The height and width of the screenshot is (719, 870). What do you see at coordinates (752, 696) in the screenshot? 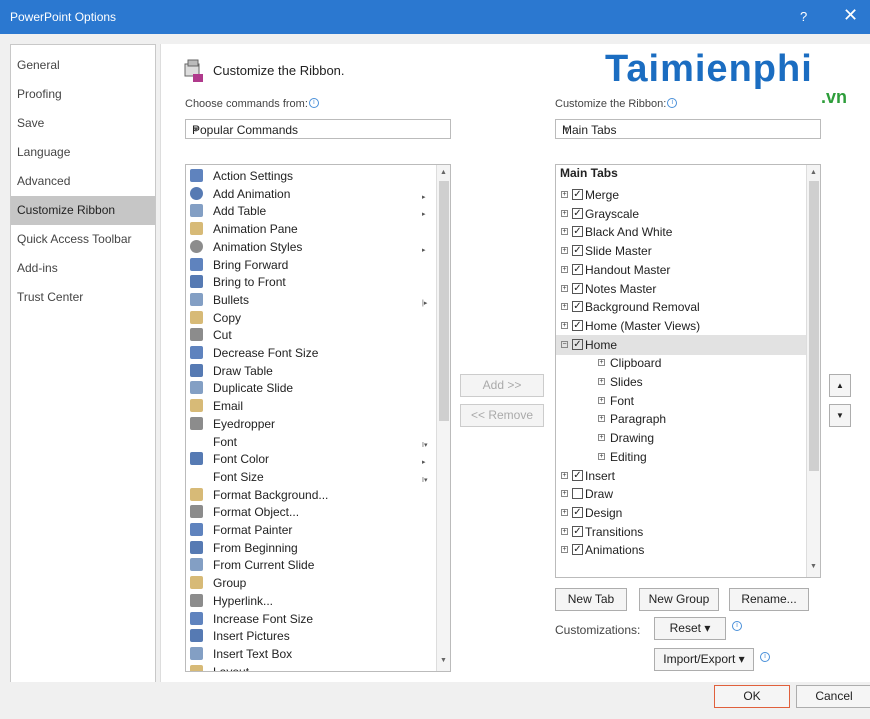
I see `ok-button: OK` at bounding box center [752, 696].